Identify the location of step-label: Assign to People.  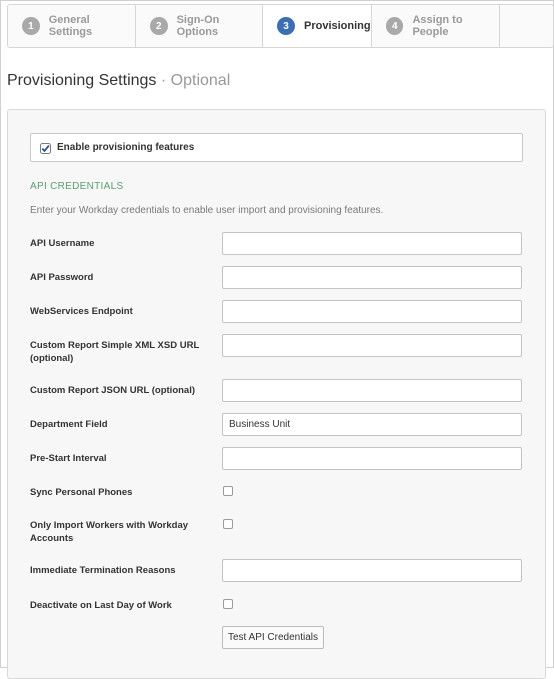
(437, 26).